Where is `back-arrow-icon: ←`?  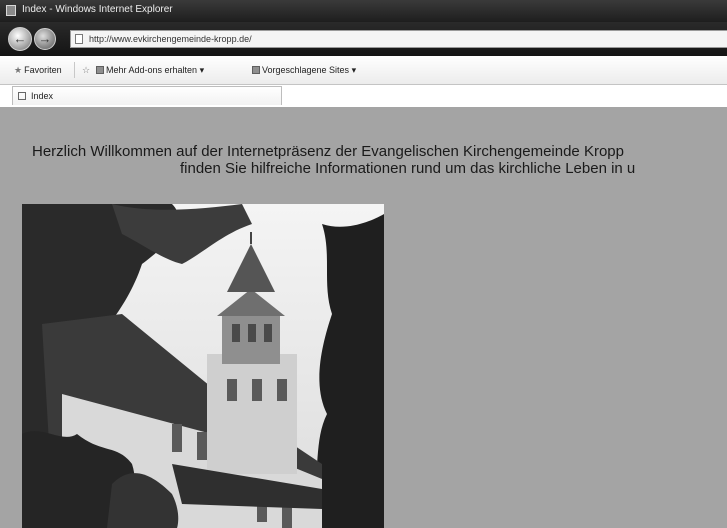 back-arrow-icon: ← is located at coordinates (20, 38).